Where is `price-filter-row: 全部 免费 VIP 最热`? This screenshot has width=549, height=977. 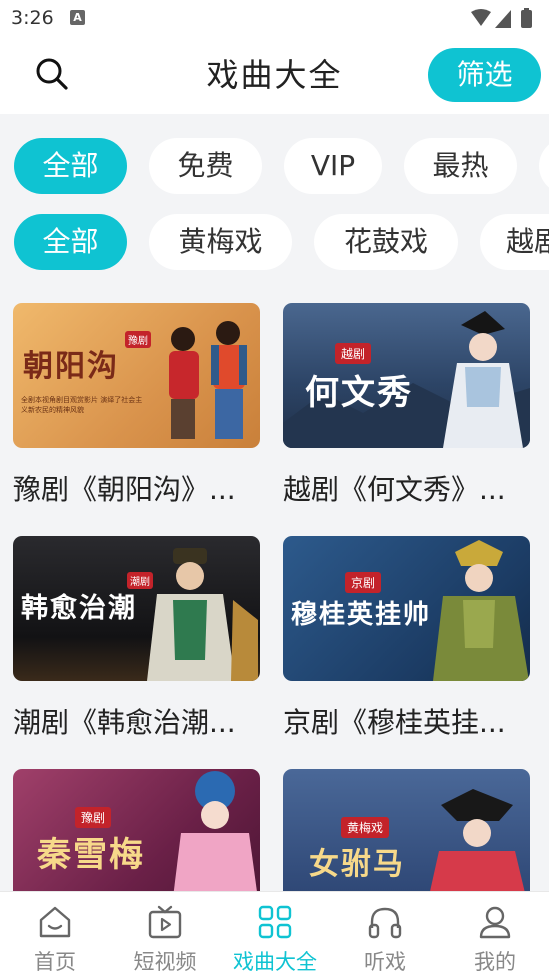
price-filter-row: 全部 免费 VIP 最热 is located at coordinates (274, 167).